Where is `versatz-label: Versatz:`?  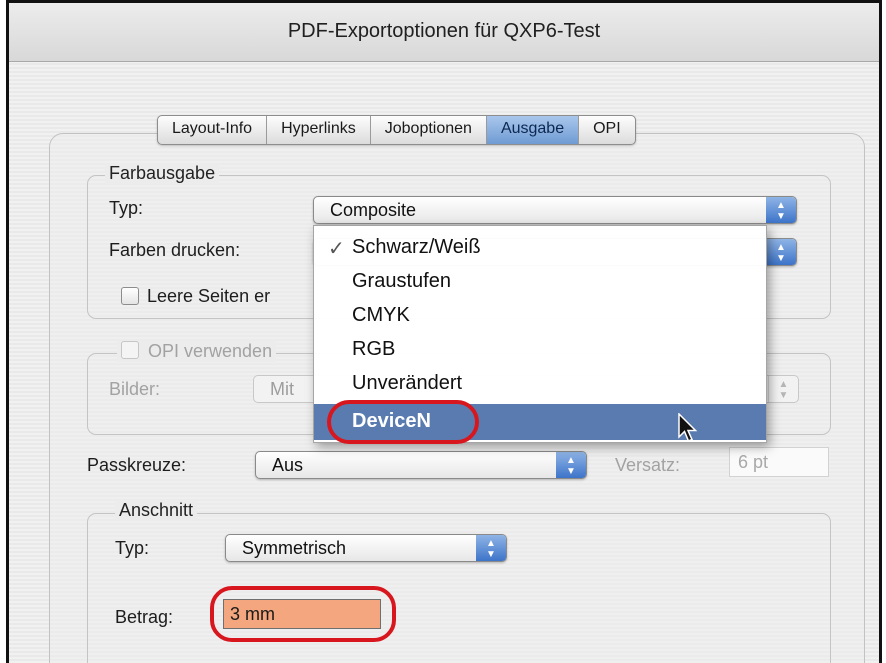 versatz-label: Versatz: is located at coordinates (648, 465).